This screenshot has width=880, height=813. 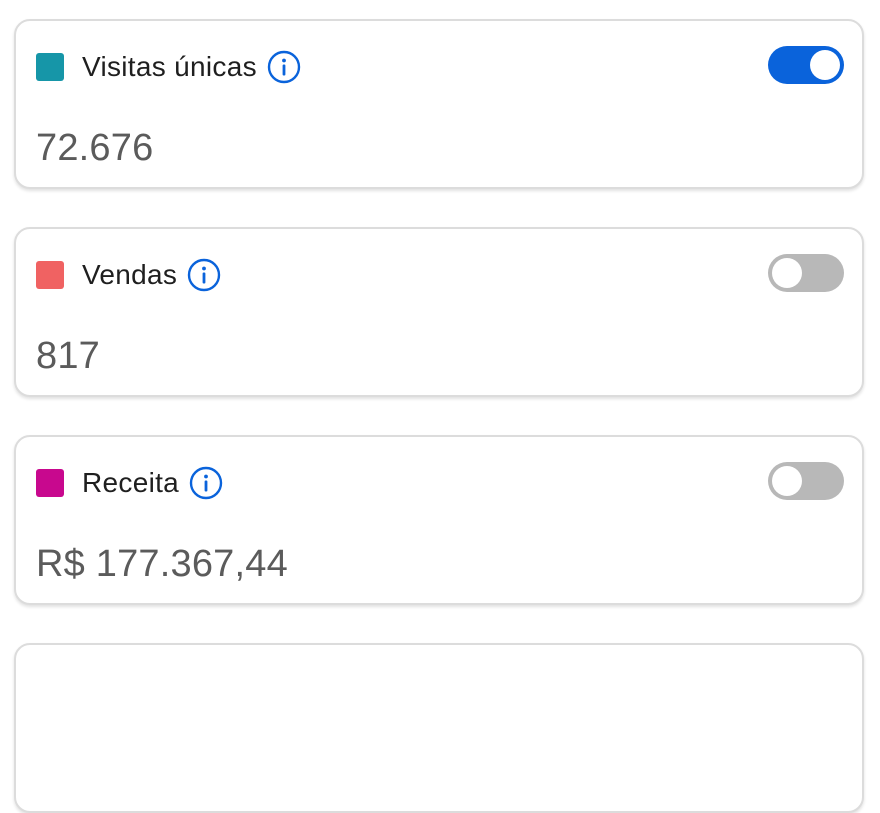 I want to click on metric-value: 72.676, so click(x=95, y=148).